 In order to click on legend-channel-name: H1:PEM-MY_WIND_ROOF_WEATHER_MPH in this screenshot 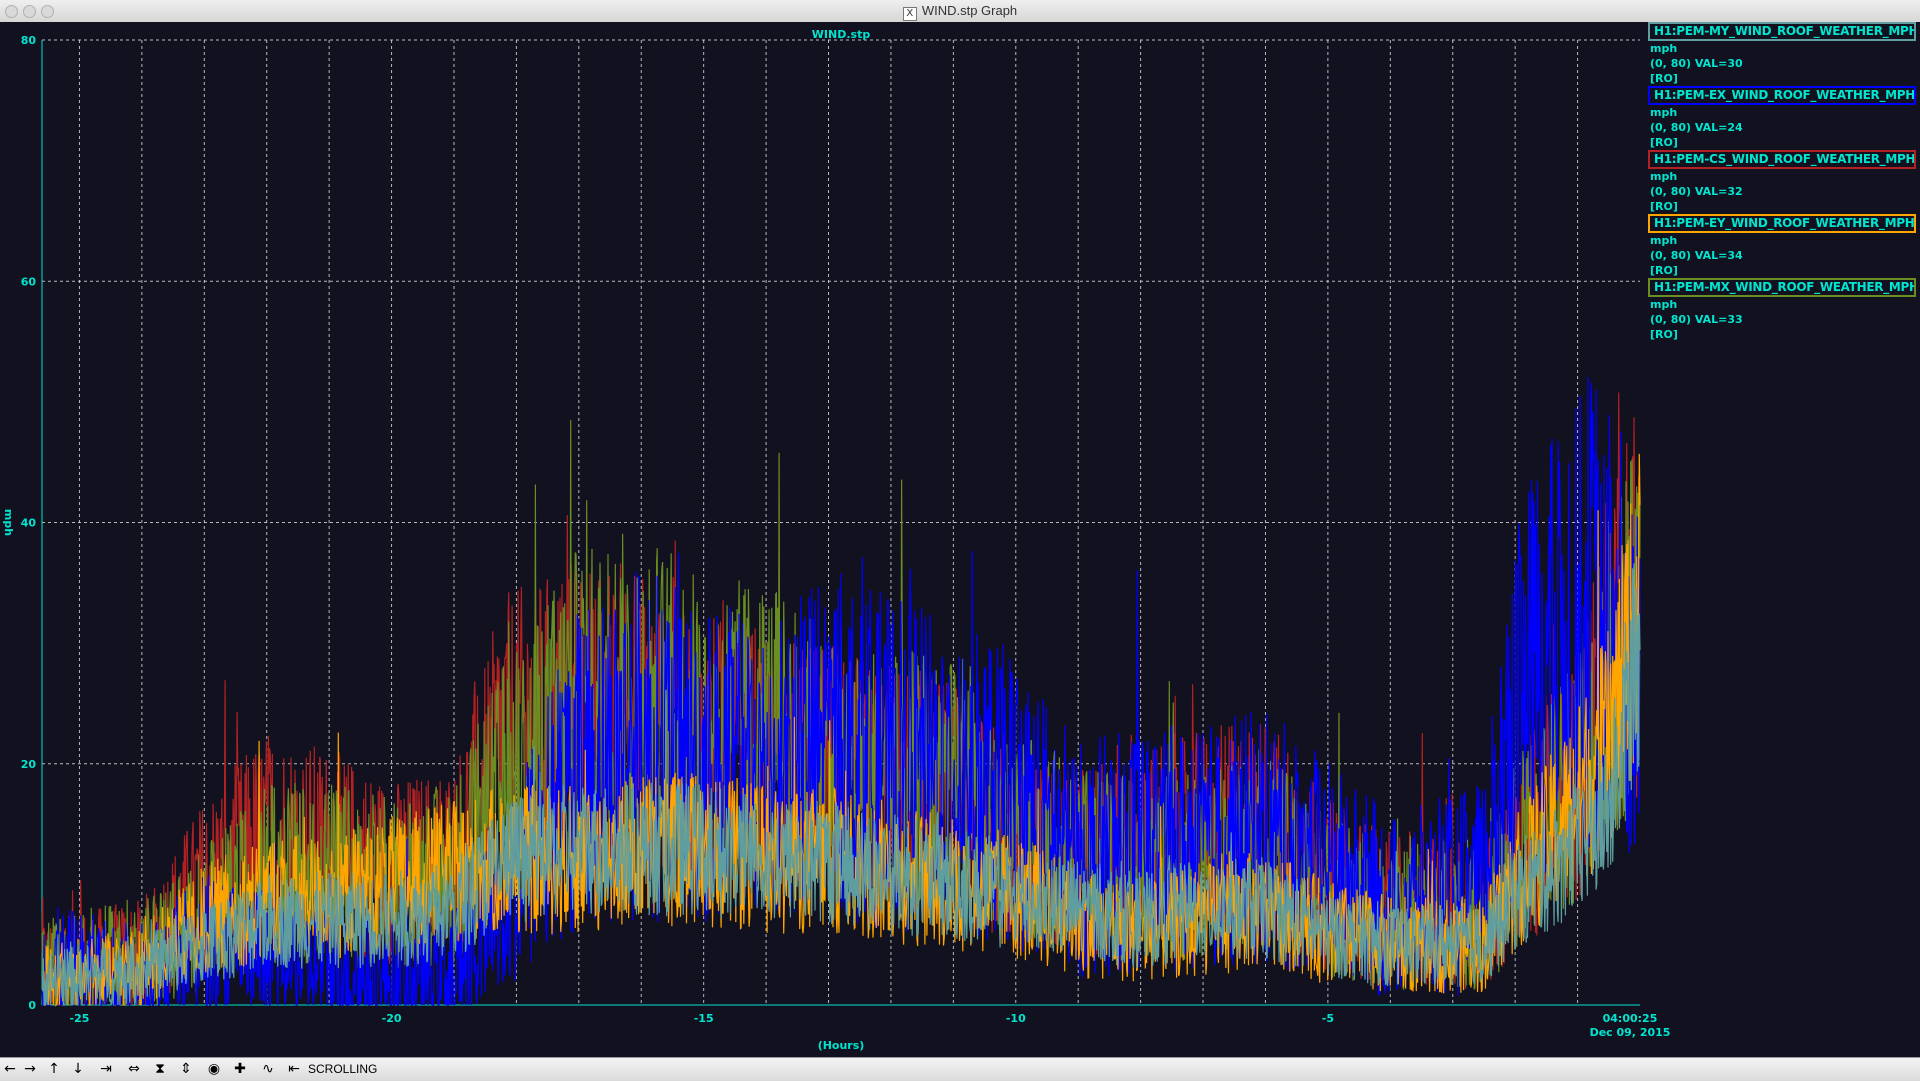, I will do `click(1782, 31)`.